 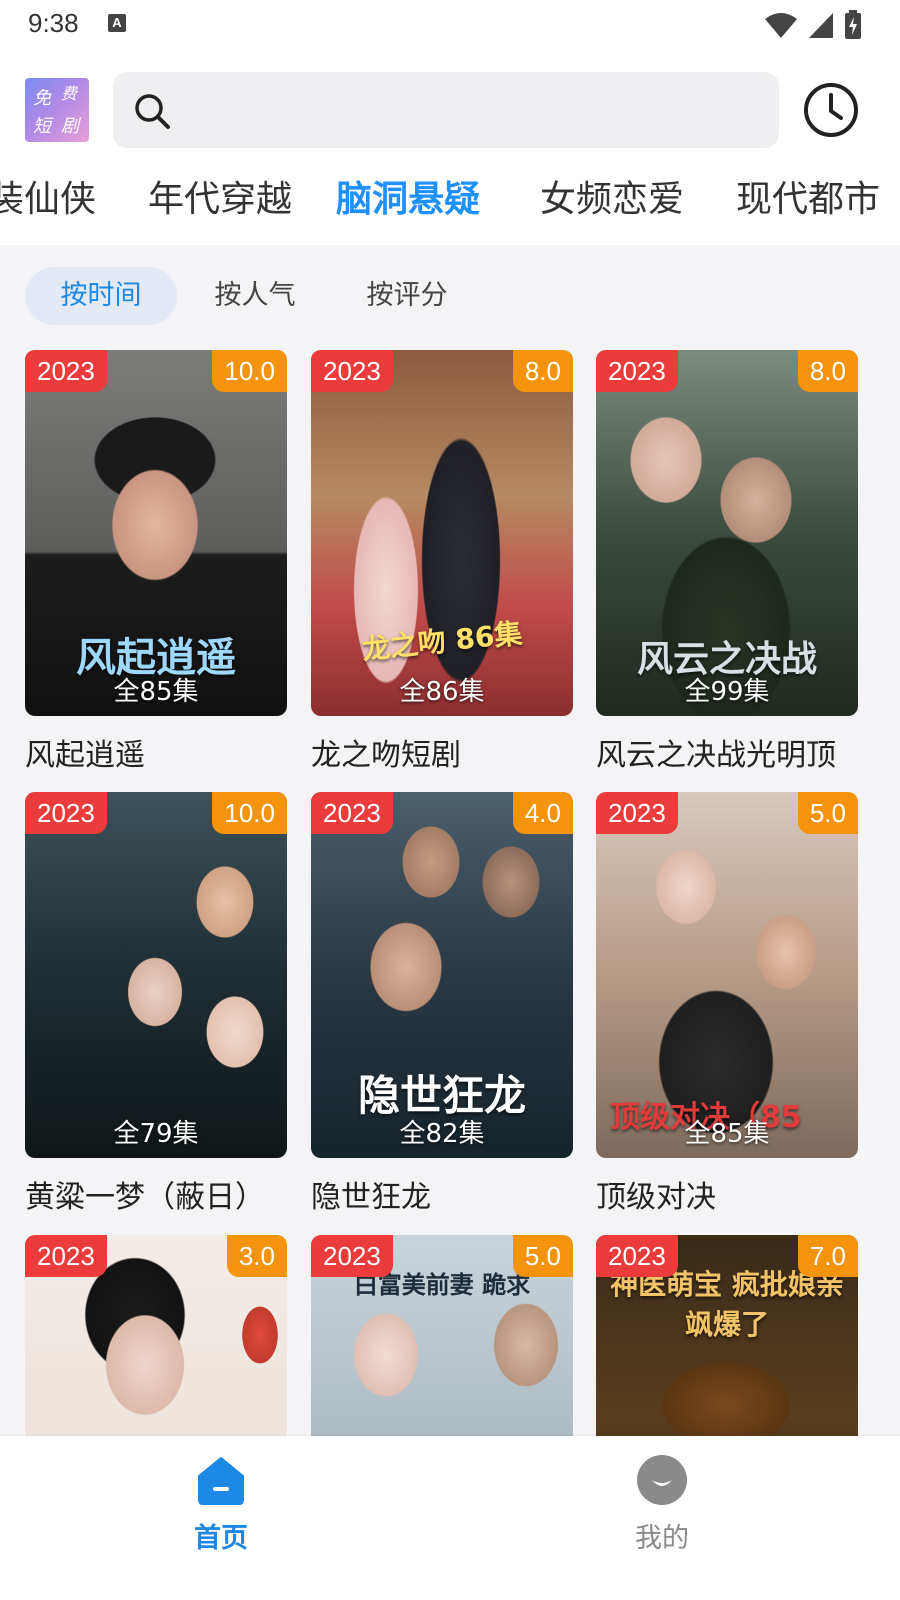 What do you see at coordinates (727, 533) in the screenshot?
I see `drama-poster: 风云之决战 2023 8.0 全99集` at bounding box center [727, 533].